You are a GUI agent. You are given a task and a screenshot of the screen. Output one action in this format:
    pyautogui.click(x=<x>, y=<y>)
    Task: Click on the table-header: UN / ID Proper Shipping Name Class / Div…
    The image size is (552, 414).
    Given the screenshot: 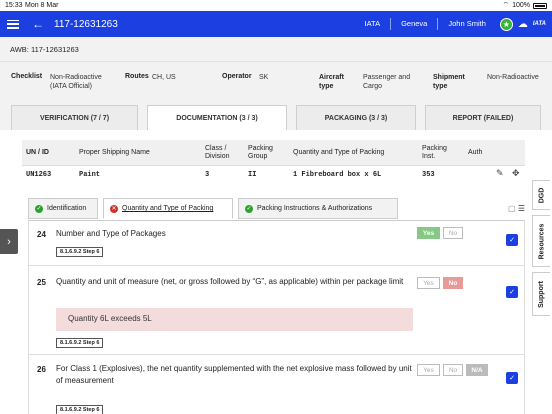 What is the action you would take?
    pyautogui.click(x=273, y=153)
    